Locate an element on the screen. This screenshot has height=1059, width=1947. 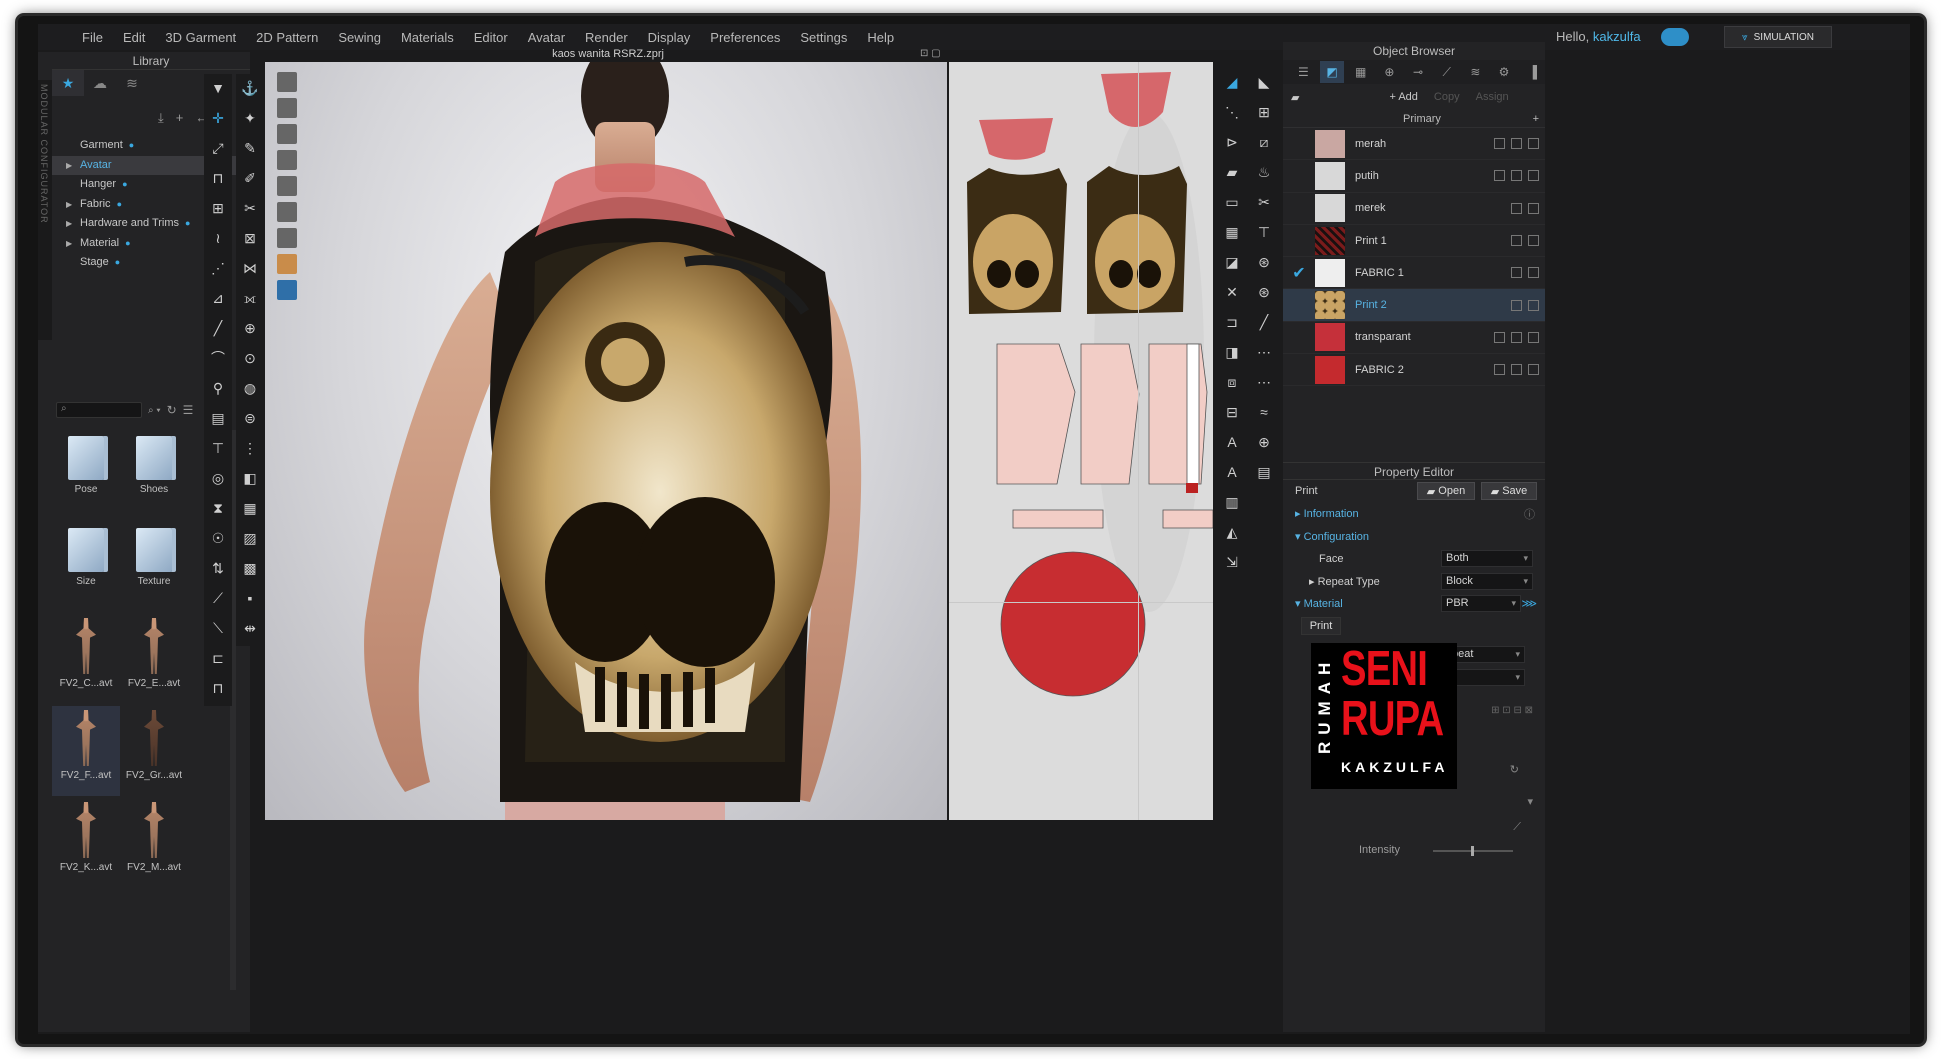
puckering-tab-icon: ≋ is located at coordinates (1475, 72).